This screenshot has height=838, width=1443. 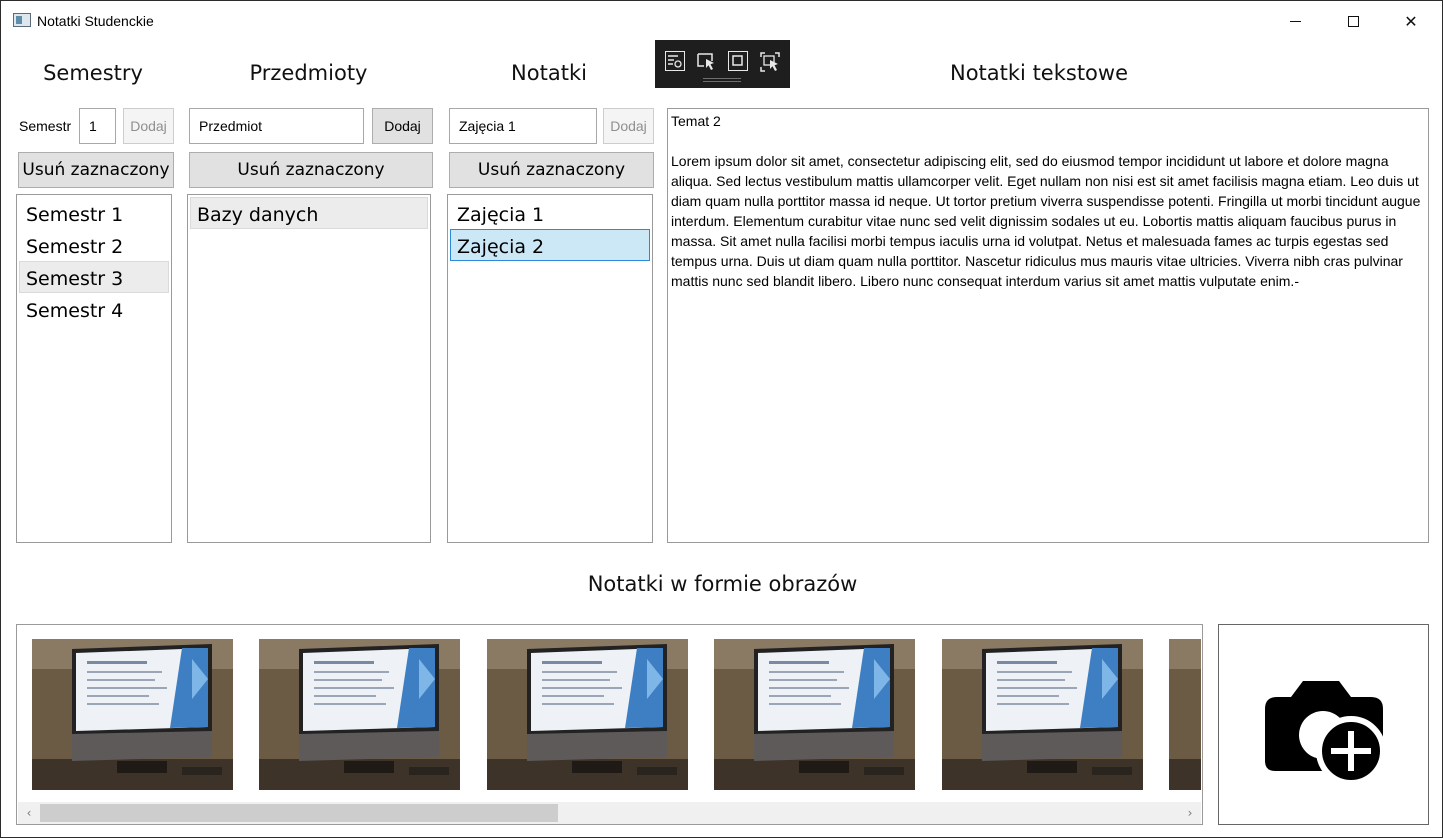 I want to click on close-icon: ✕, so click(x=1411, y=21).